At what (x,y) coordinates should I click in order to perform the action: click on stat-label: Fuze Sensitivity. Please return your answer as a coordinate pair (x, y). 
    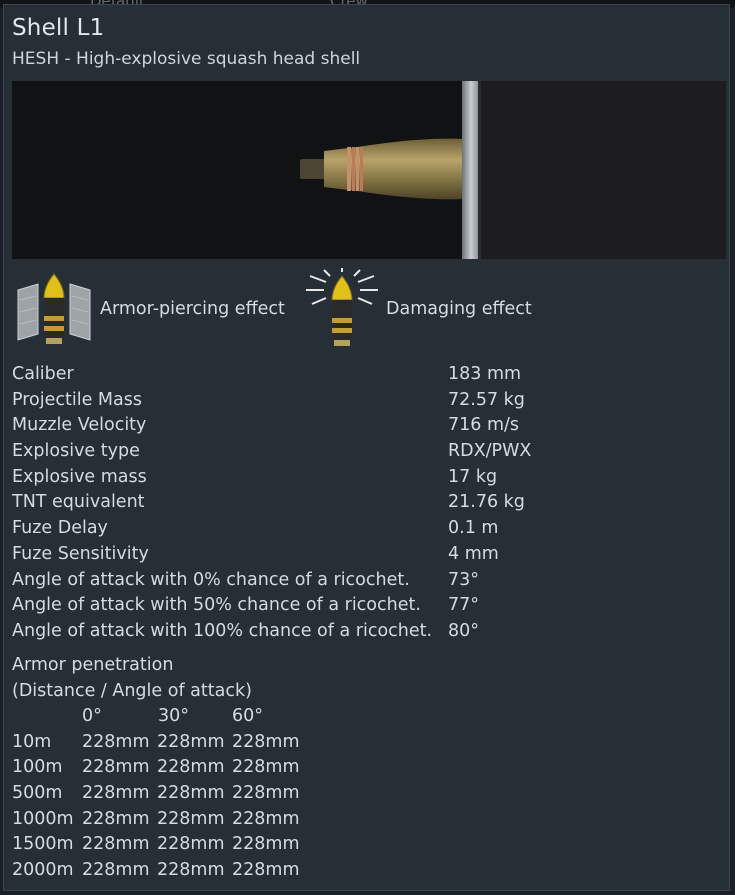
    Looking at the image, I should click on (80, 553).